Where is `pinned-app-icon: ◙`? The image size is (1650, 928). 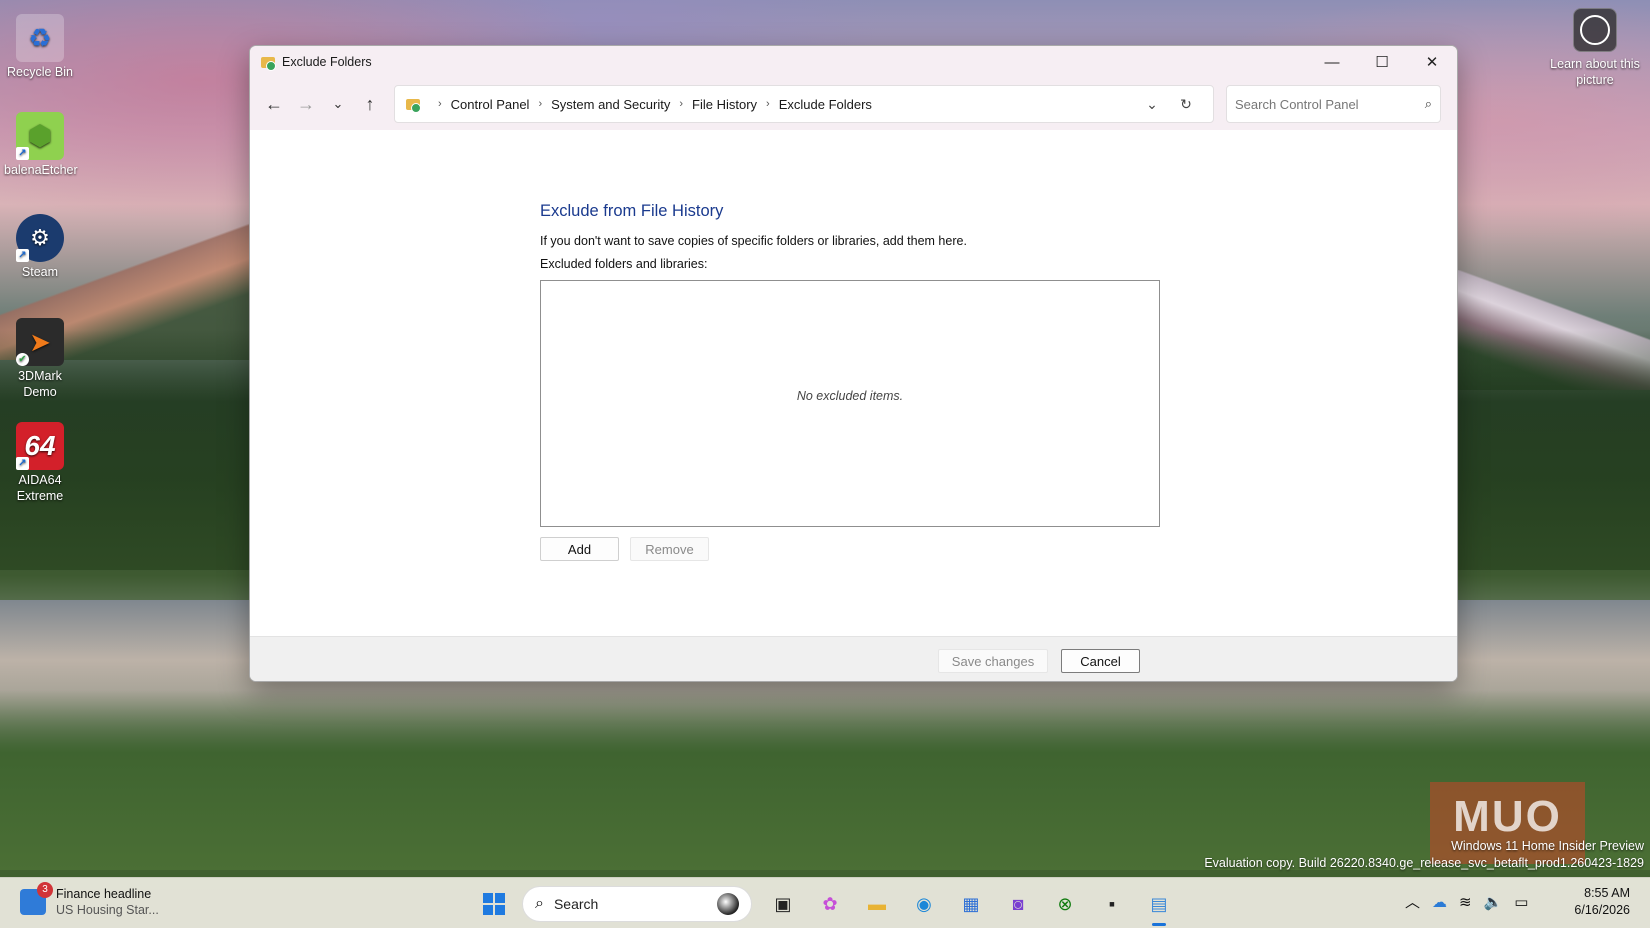 pinned-app-icon: ◙ is located at coordinates (1018, 904).